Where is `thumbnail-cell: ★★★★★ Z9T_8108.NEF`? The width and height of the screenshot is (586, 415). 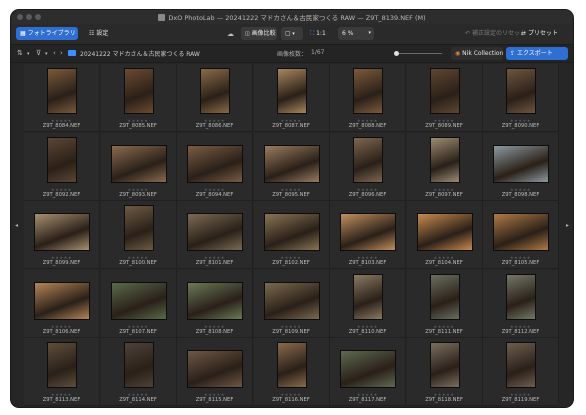 thumbnail-cell: ★★★★★ Z9T_8108.NEF is located at coordinates (215, 303).